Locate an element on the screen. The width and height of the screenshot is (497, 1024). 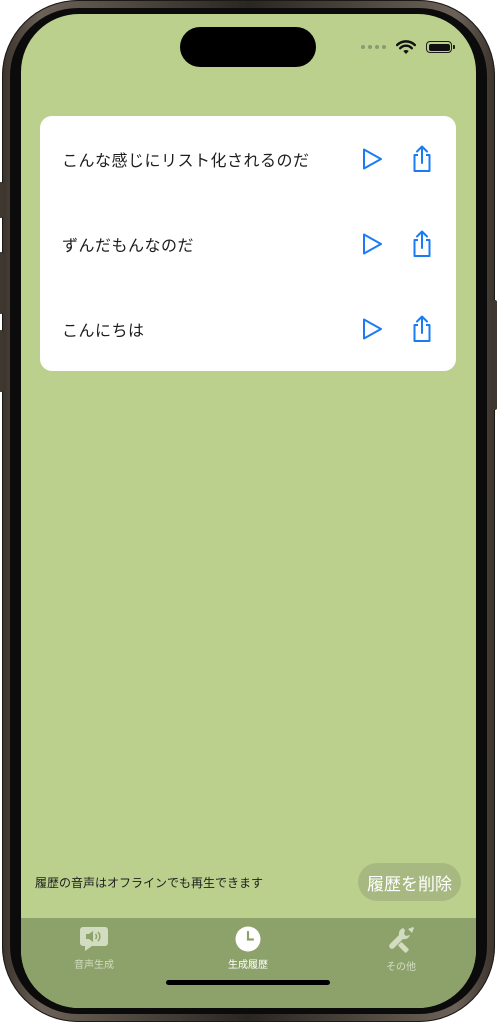
wifi-icon is located at coordinates (406, 46).